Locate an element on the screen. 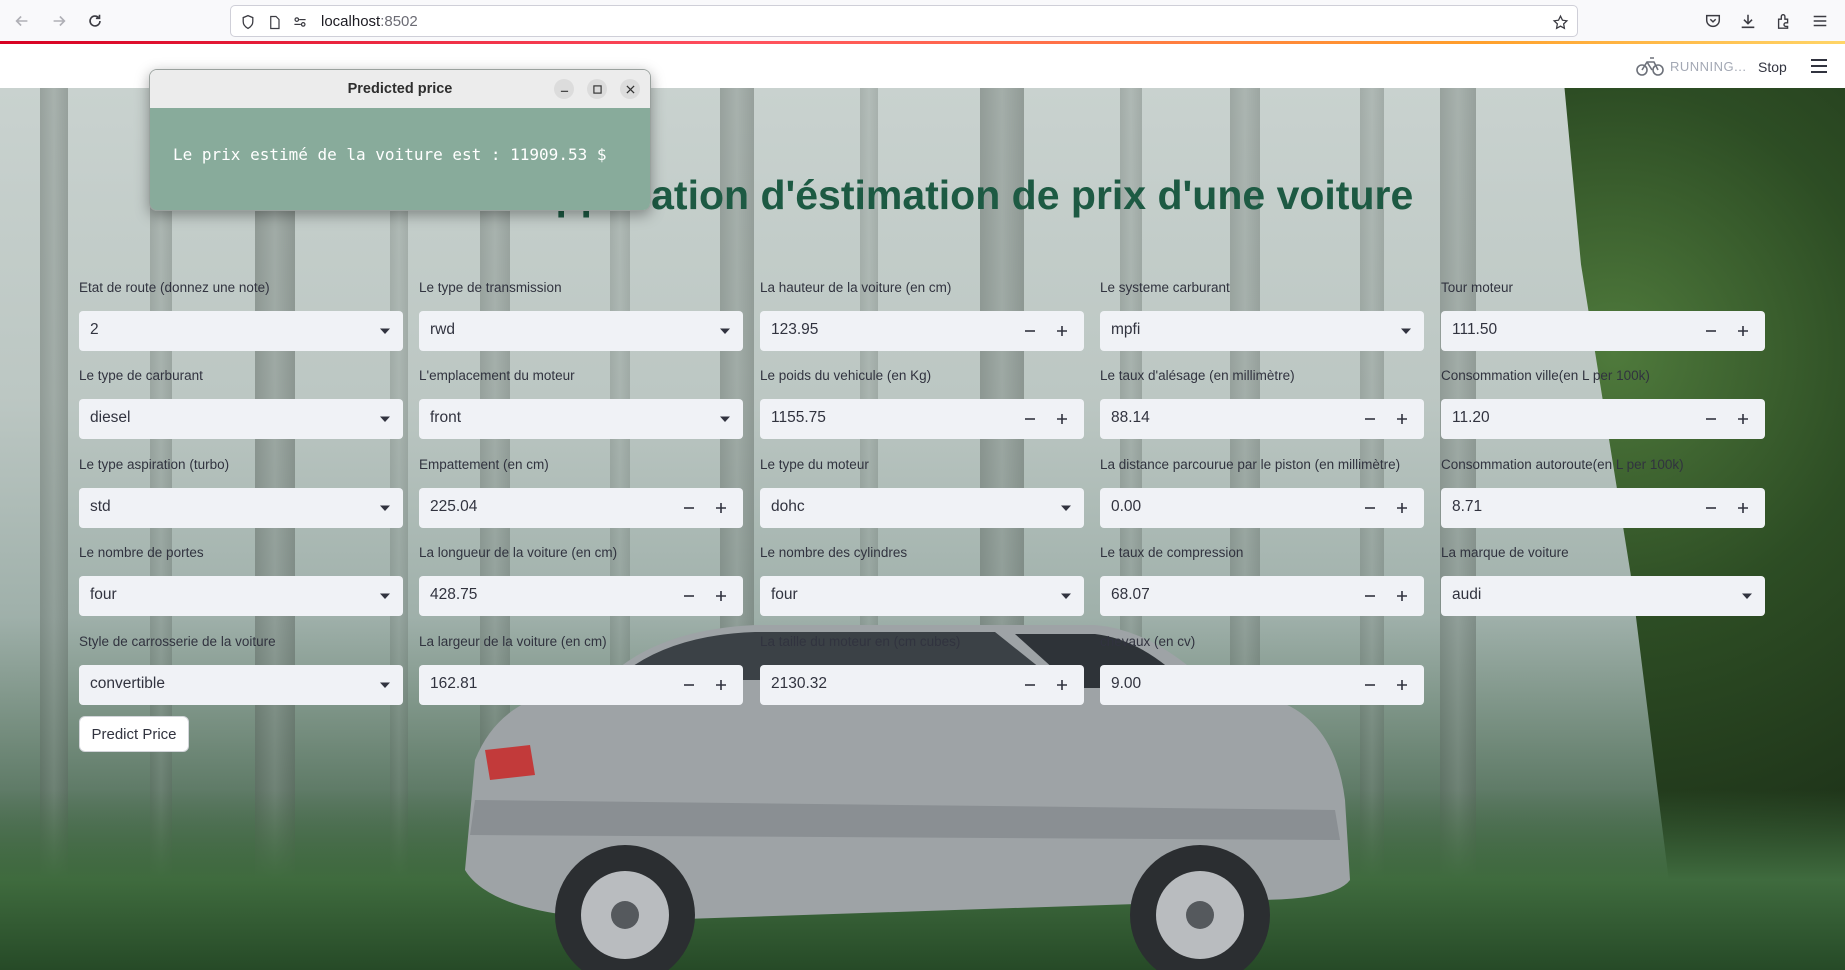  number-input: 225.04 is located at coordinates (581, 508).